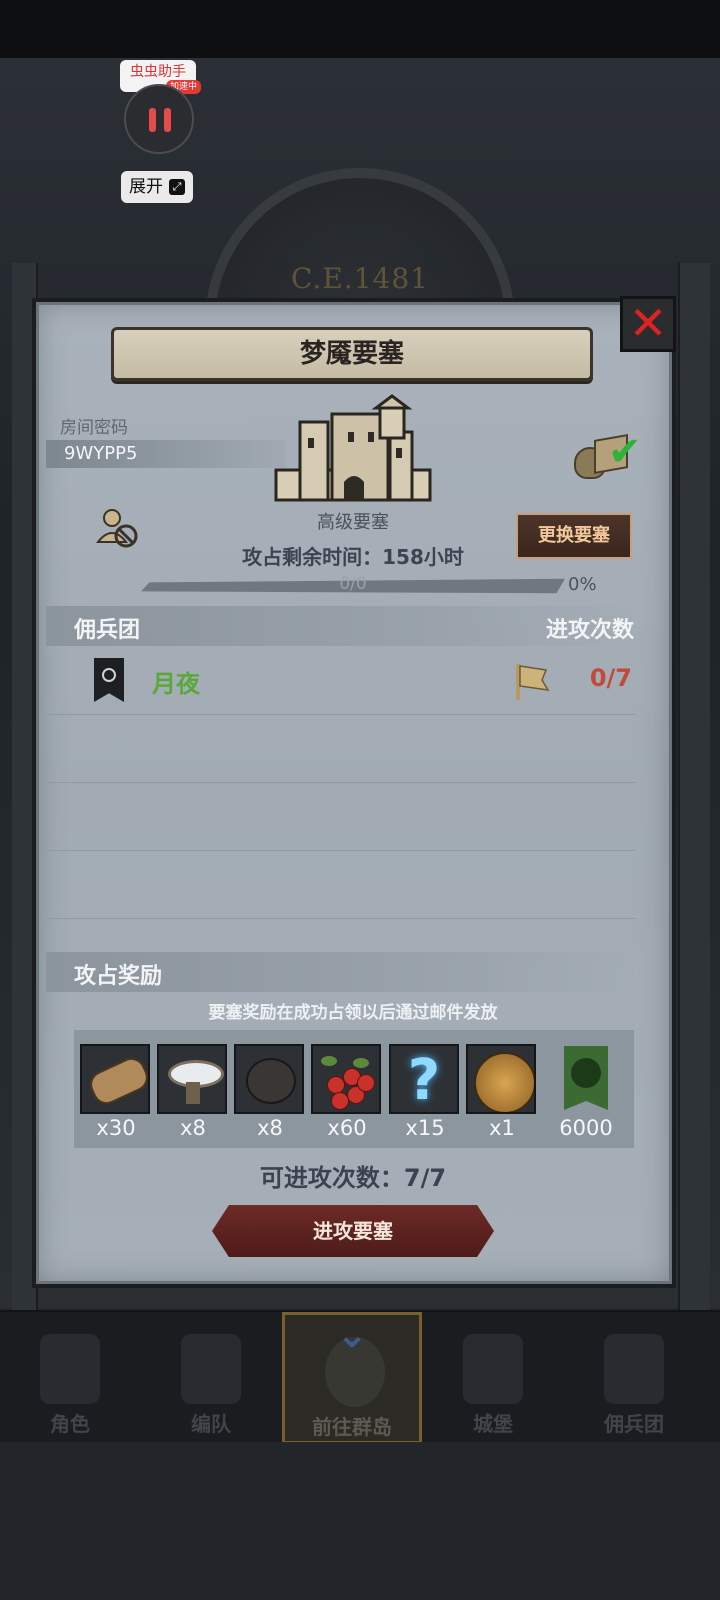 The height and width of the screenshot is (1600, 720). I want to click on berries-icon, so click(346, 1079).